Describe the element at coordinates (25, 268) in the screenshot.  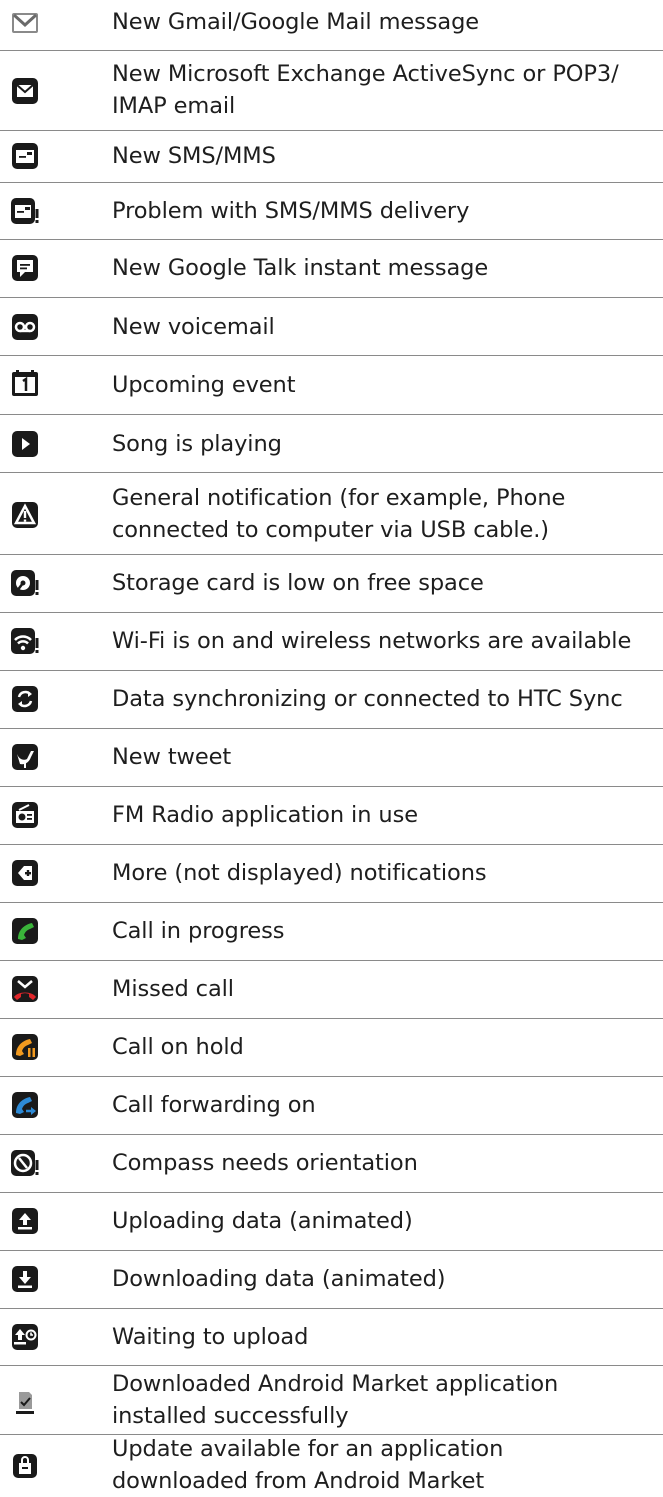
I see `google-talk-icon` at that location.